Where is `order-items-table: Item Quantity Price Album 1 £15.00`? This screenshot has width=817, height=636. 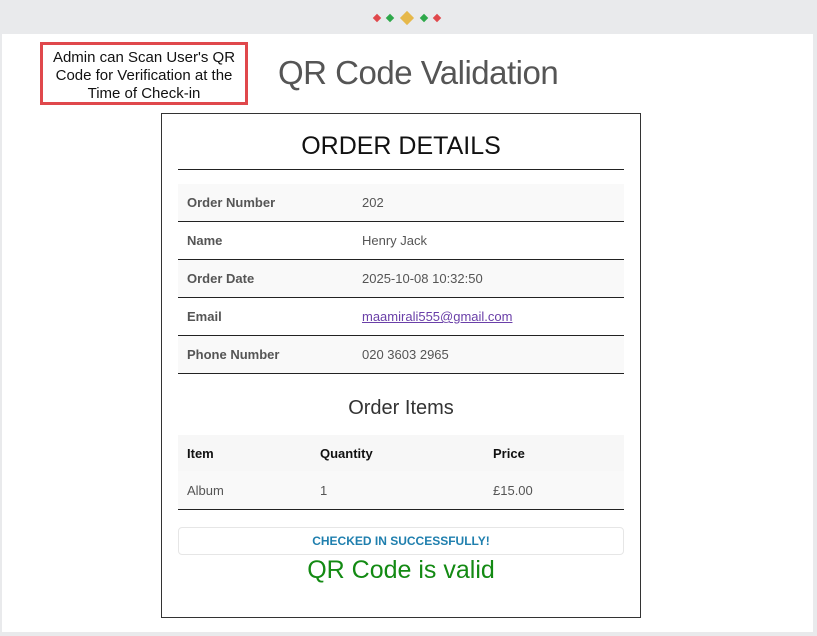
order-items-table: Item Quantity Price Album 1 £15.00 is located at coordinates (401, 472).